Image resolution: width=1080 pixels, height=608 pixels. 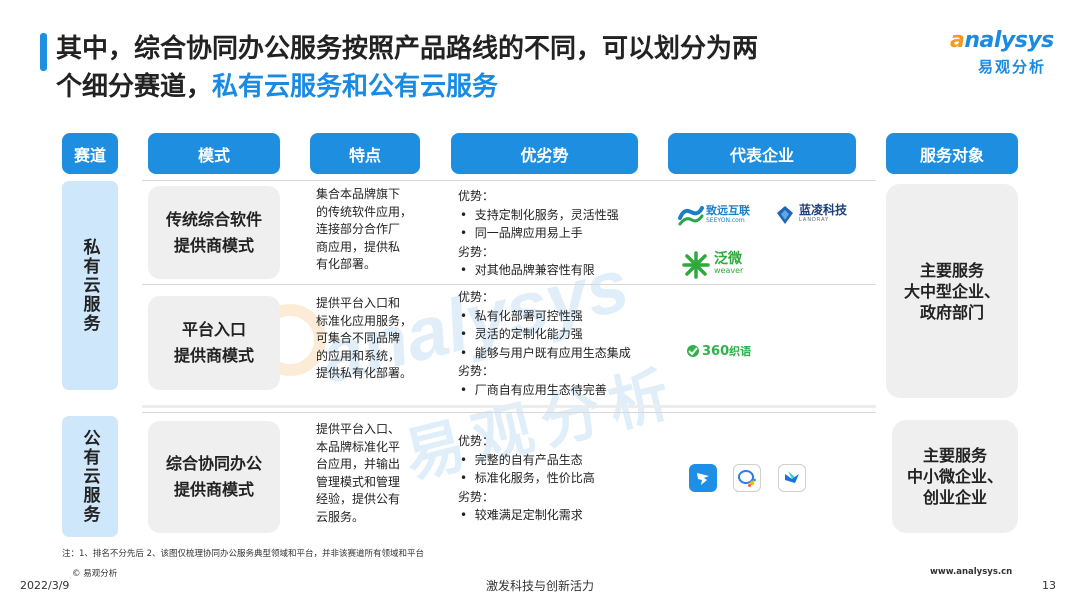 I want to click on pros-cons-bullet: • 标准化服务，性价比高, so click(x=527, y=478).